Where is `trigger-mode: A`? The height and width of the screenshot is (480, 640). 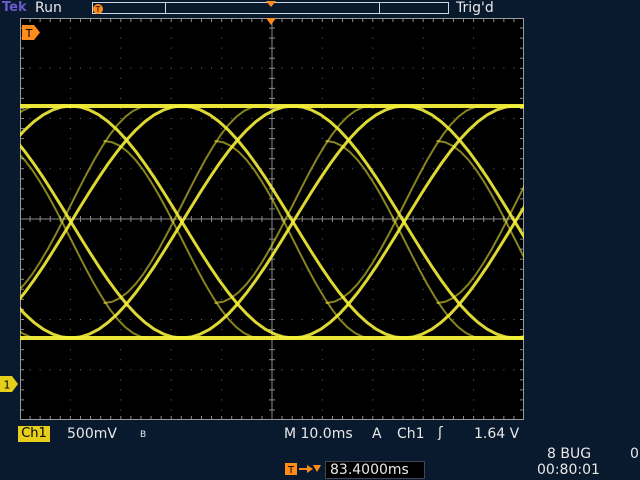
trigger-mode: A is located at coordinates (377, 434).